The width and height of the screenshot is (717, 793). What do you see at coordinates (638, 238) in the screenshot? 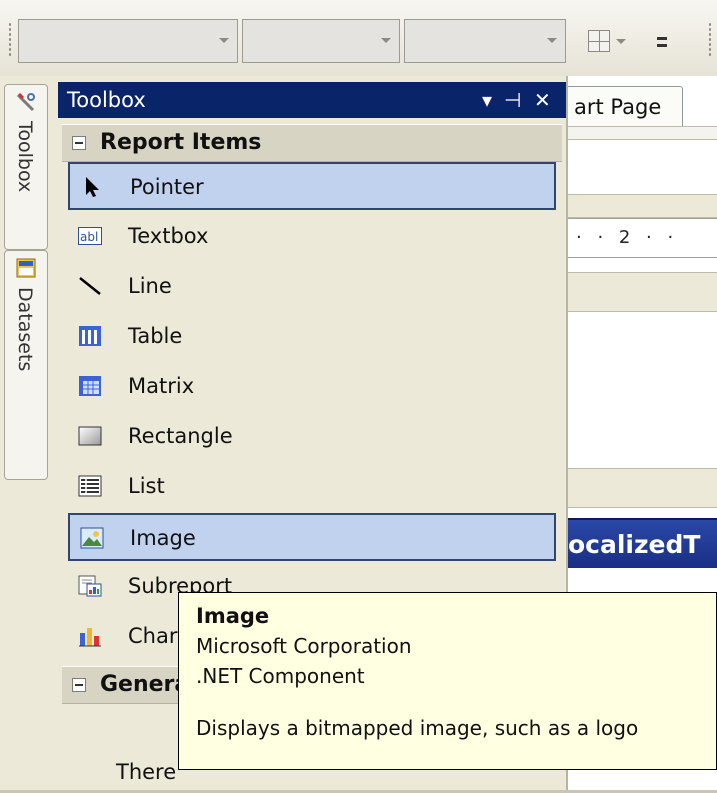
I see `ruler: · · 2 · ·` at bounding box center [638, 238].